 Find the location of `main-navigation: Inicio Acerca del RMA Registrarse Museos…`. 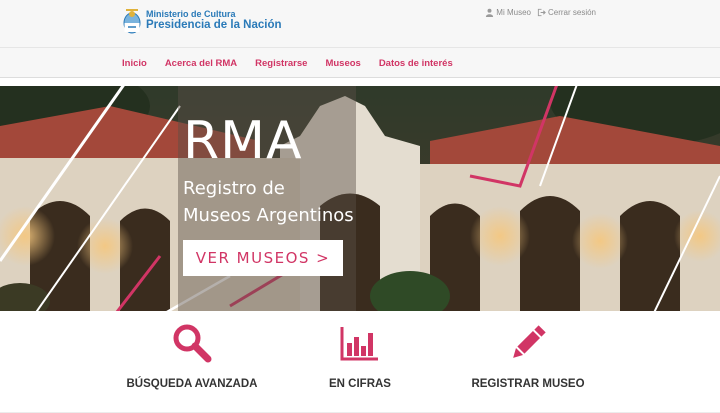

main-navigation: Inicio Acerca del RMA Registrarse Museos… is located at coordinates (360, 63).